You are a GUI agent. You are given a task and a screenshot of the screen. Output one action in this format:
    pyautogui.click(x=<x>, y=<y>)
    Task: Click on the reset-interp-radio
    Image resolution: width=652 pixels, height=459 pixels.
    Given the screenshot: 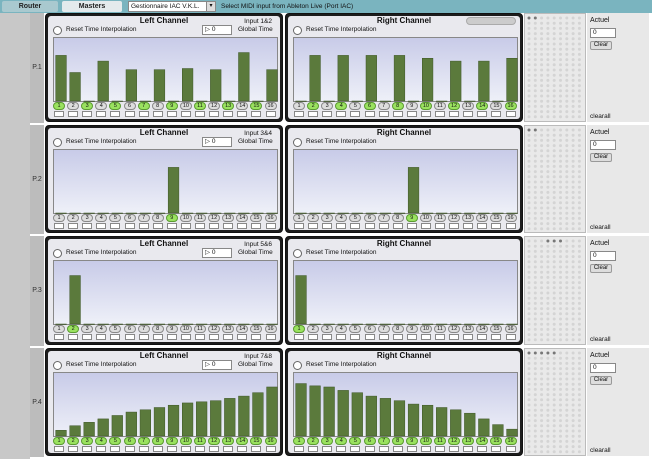 What is the action you would take?
    pyautogui.click(x=57, y=30)
    